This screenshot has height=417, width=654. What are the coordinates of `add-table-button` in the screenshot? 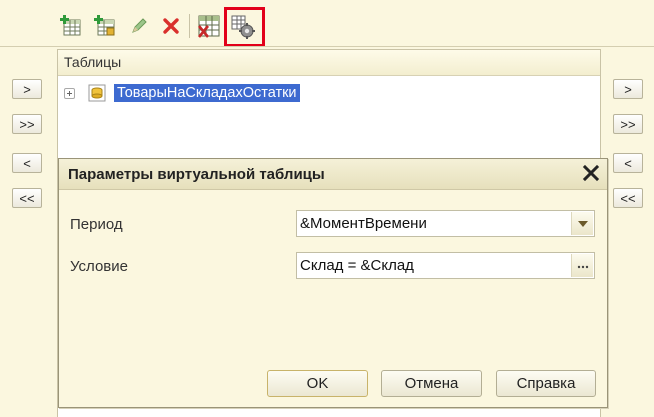 It's located at (71, 26).